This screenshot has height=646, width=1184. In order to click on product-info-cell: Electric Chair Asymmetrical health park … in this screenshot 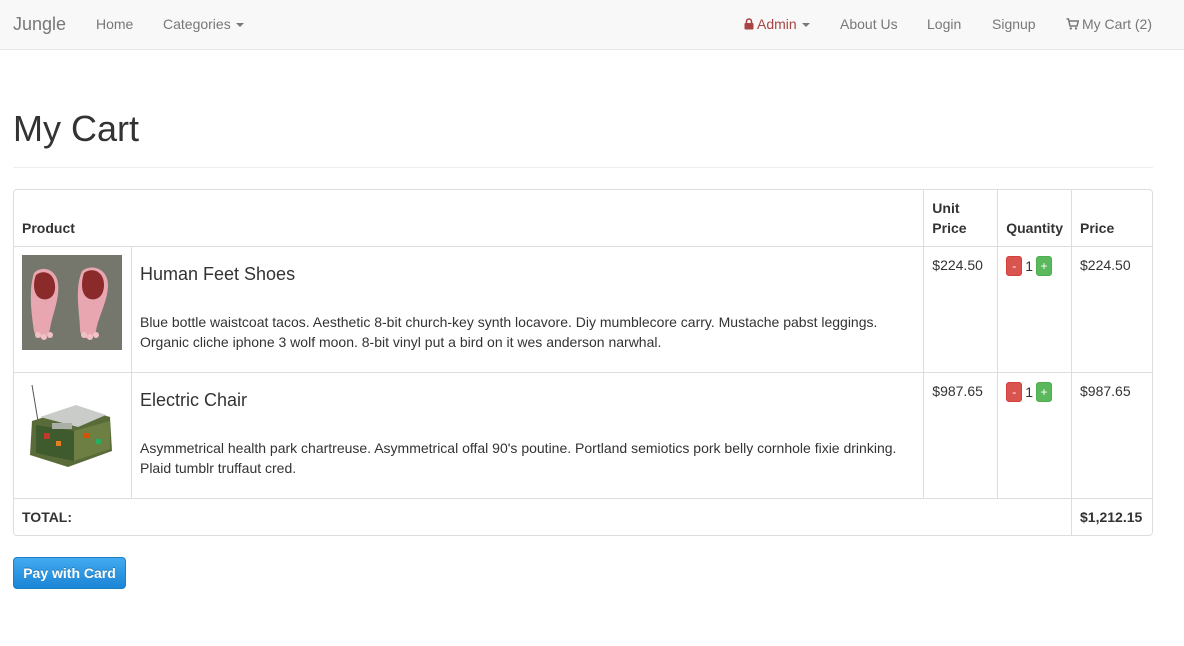, I will do `click(527, 436)`.